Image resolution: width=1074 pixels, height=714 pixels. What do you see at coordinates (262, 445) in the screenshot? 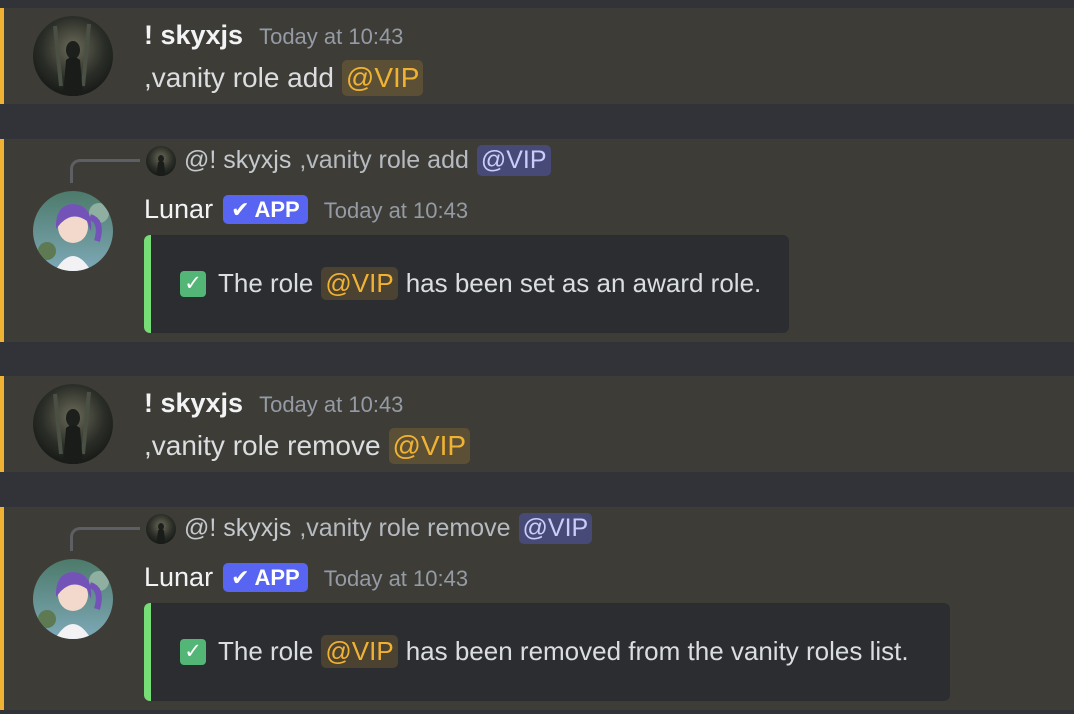
I see `message-text: ,vanity role remove` at bounding box center [262, 445].